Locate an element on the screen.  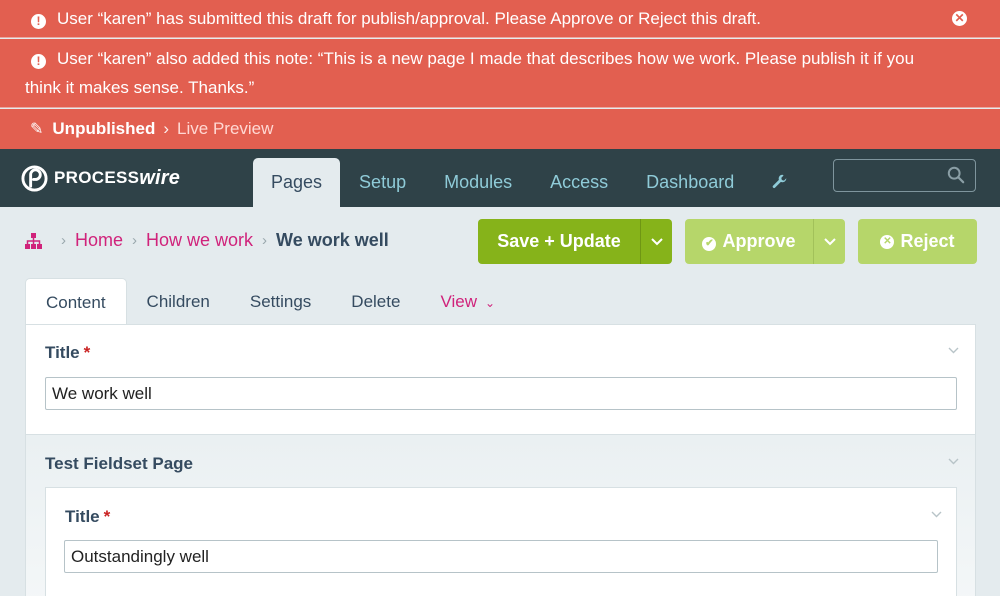
processwire-logo-icon is located at coordinates (34, 178).